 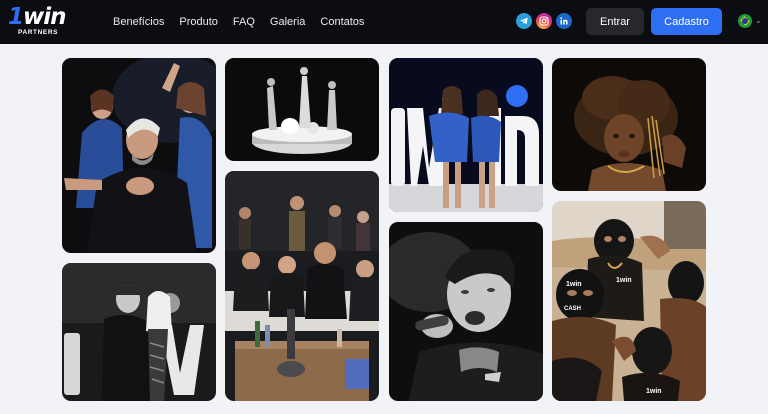 What do you see at coordinates (466, 311) in the screenshot?
I see `photo-rapper-mic` at bounding box center [466, 311].